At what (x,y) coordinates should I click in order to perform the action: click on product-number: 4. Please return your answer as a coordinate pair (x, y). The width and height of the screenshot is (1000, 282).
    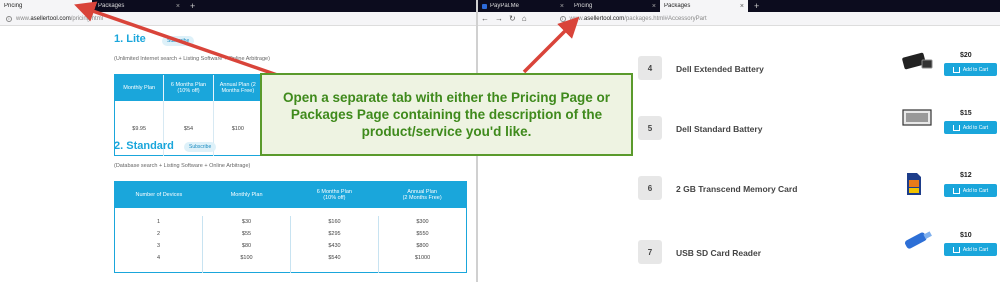
    Looking at the image, I should click on (650, 68).